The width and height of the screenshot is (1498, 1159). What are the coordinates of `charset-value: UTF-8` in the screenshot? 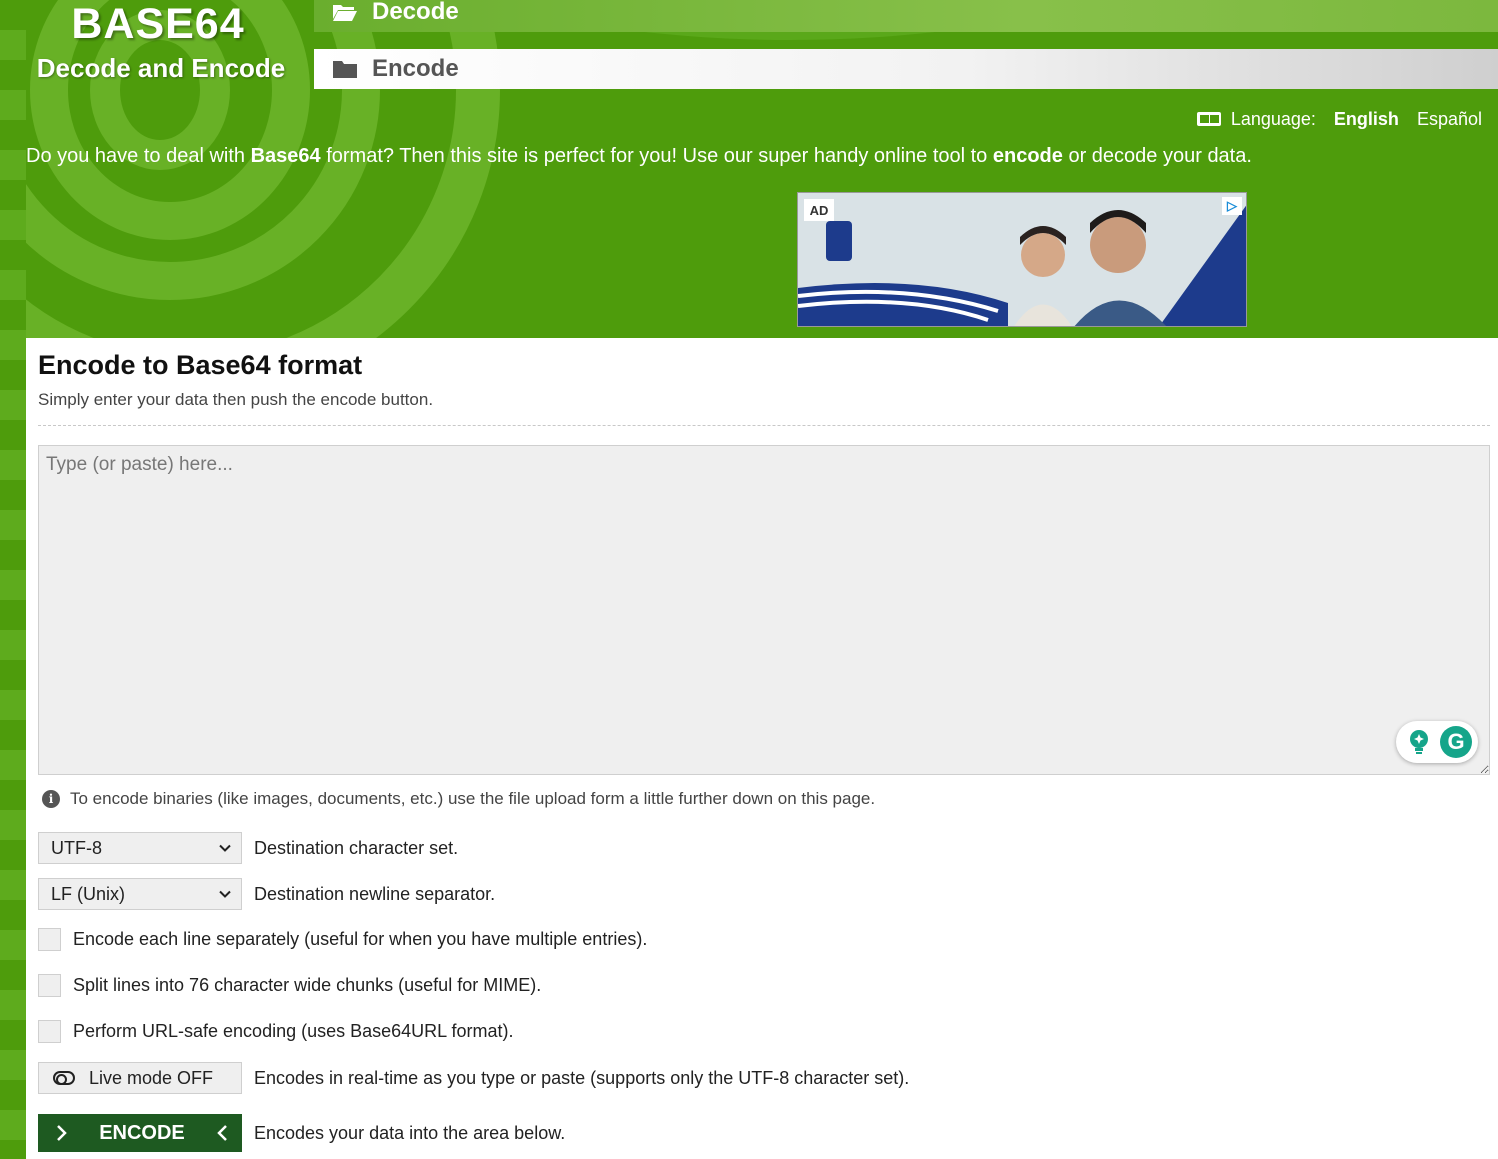 It's located at (76, 847).